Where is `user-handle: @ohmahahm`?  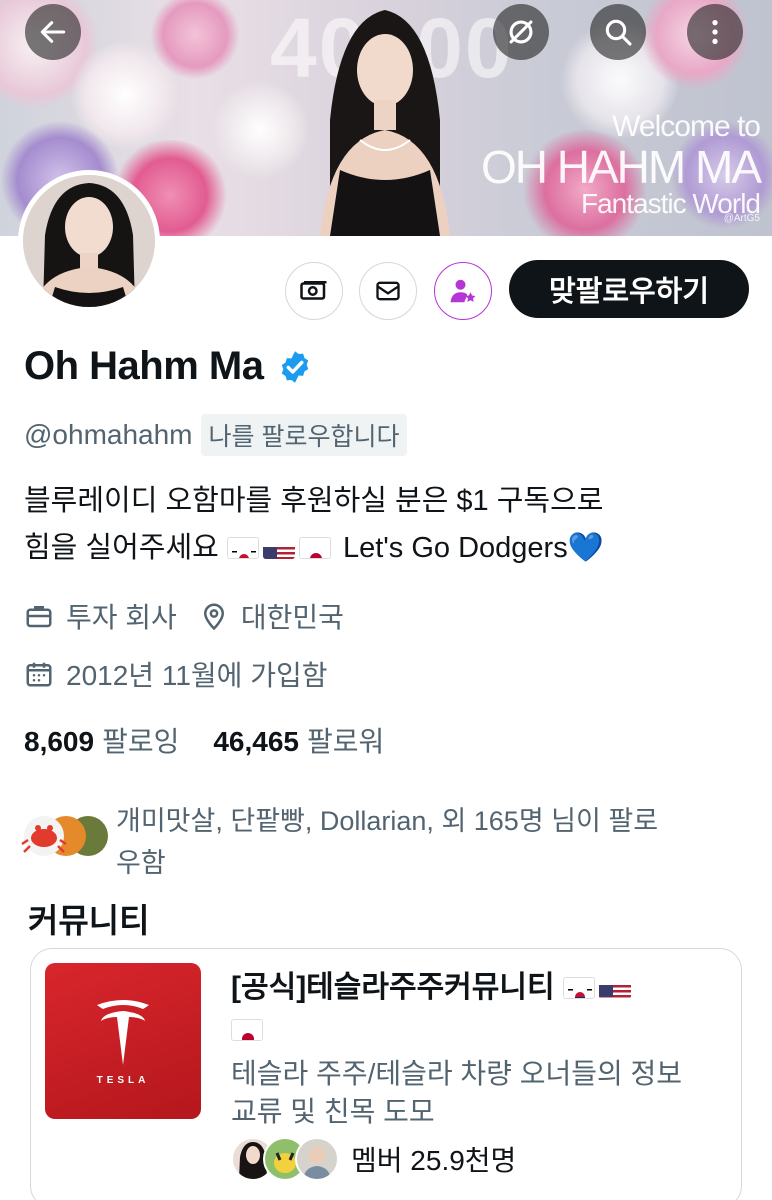 user-handle: @ohmahahm is located at coordinates (108, 434).